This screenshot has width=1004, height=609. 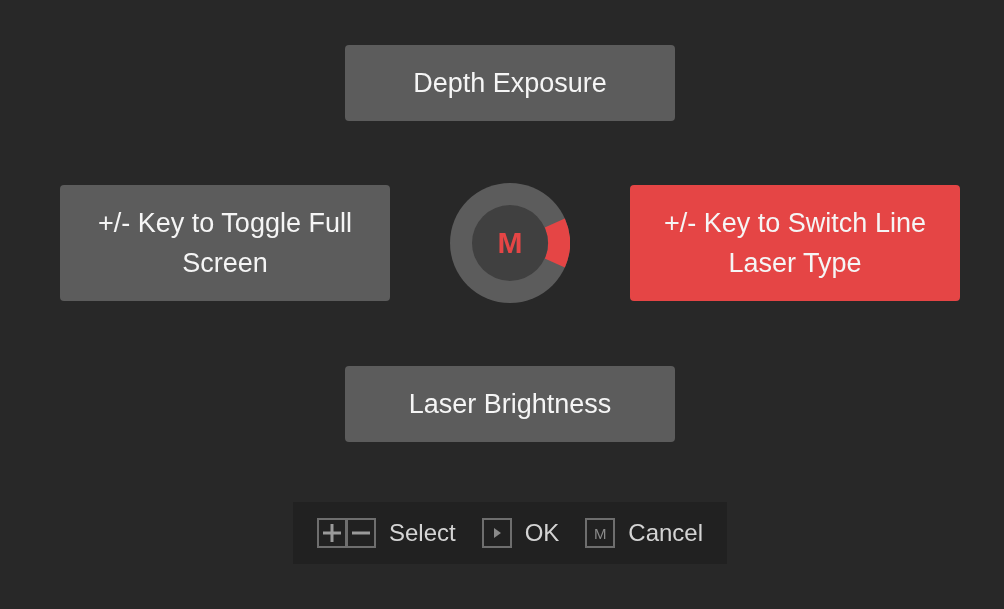 I want to click on play-key-icon, so click(x=496, y=533).